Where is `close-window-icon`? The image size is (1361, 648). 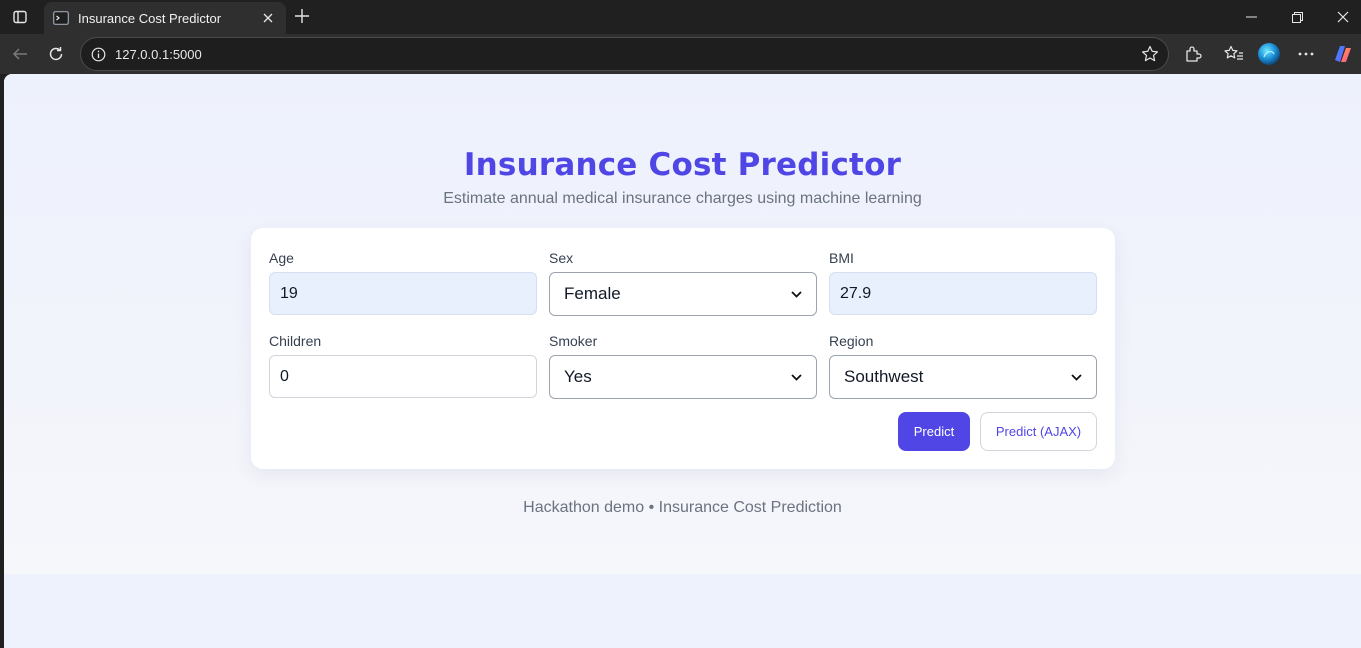
close-window-icon is located at coordinates (1340, 17).